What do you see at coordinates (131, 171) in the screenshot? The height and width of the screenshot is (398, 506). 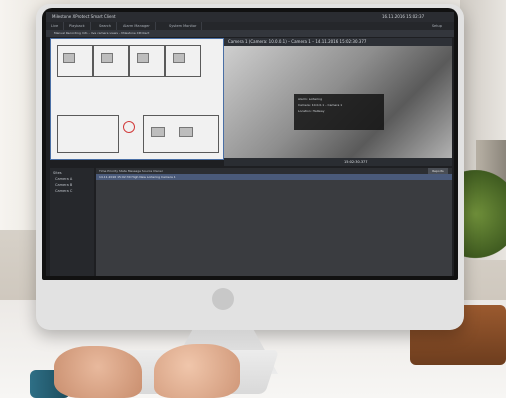 I see `alarm-list-header-text: Time Priority State Message Source Owner` at bounding box center [131, 171].